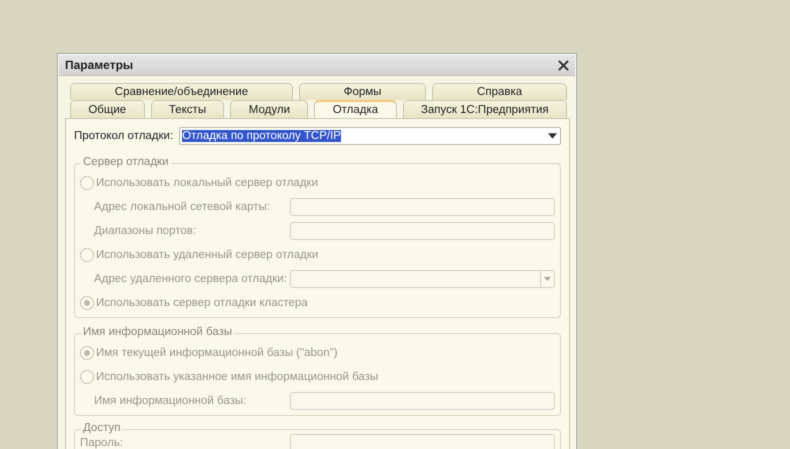 The image size is (790, 449). What do you see at coordinates (99, 65) in the screenshot?
I see `window-title: Параметры` at bounding box center [99, 65].